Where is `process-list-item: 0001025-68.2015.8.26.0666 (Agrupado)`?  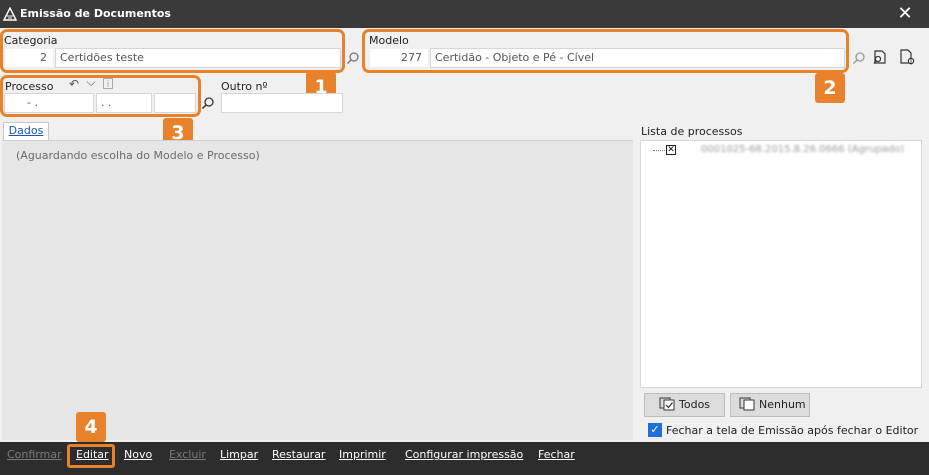 process-list-item: 0001025-68.2015.8.26.0666 (Agrupado) is located at coordinates (802, 149).